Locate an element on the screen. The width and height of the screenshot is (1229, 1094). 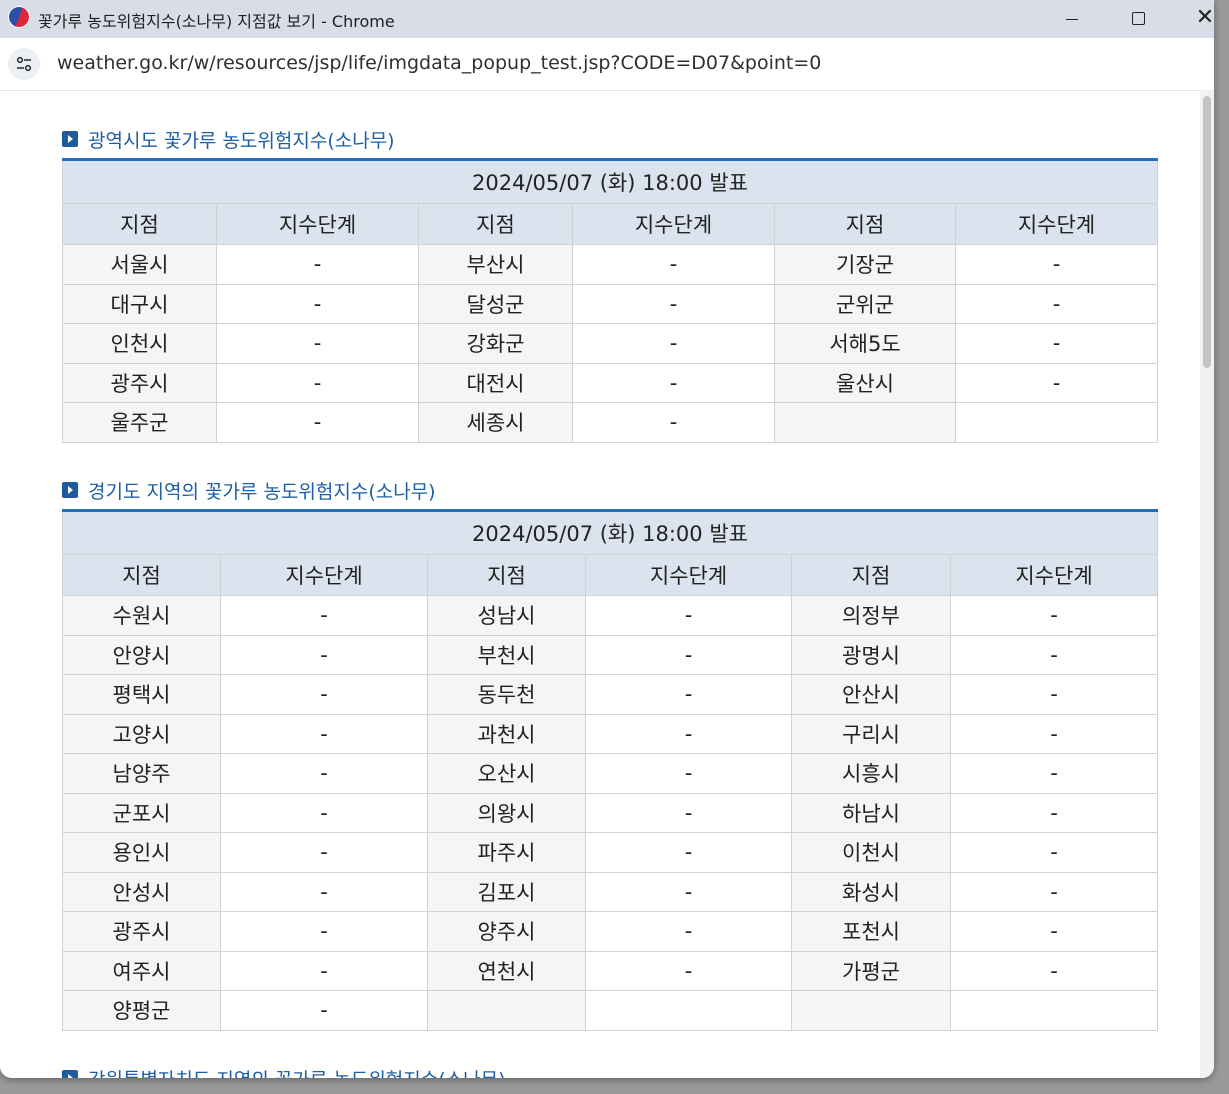
station-name: 구리시 is located at coordinates (871, 733).